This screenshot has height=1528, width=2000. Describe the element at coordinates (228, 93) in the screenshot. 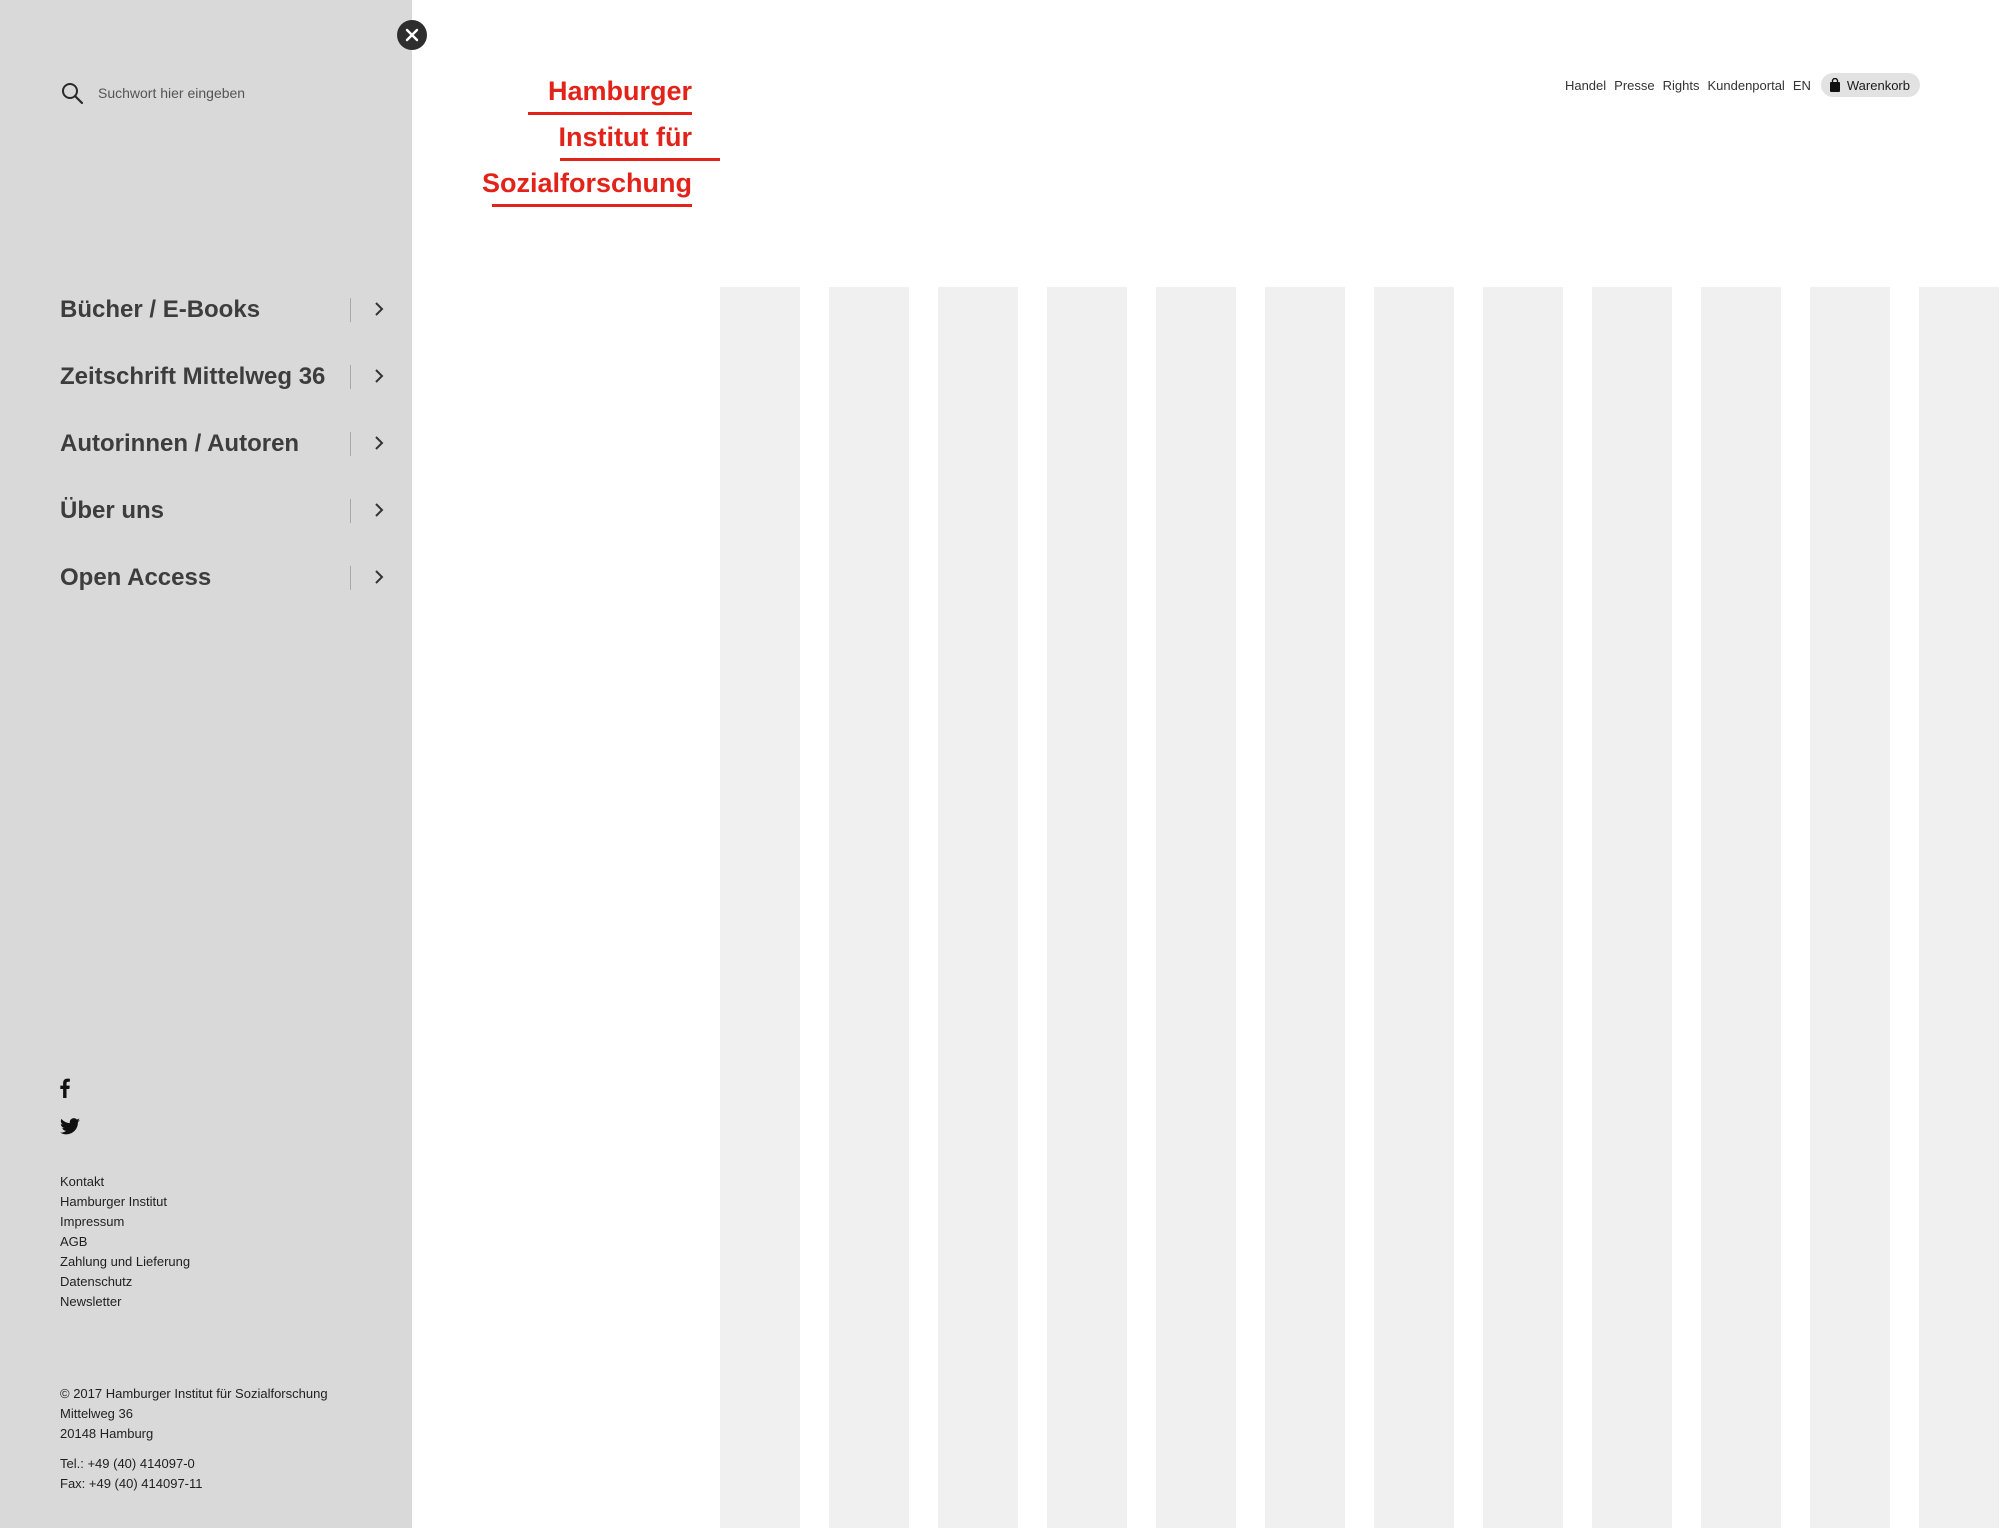

I see `search-input` at that location.